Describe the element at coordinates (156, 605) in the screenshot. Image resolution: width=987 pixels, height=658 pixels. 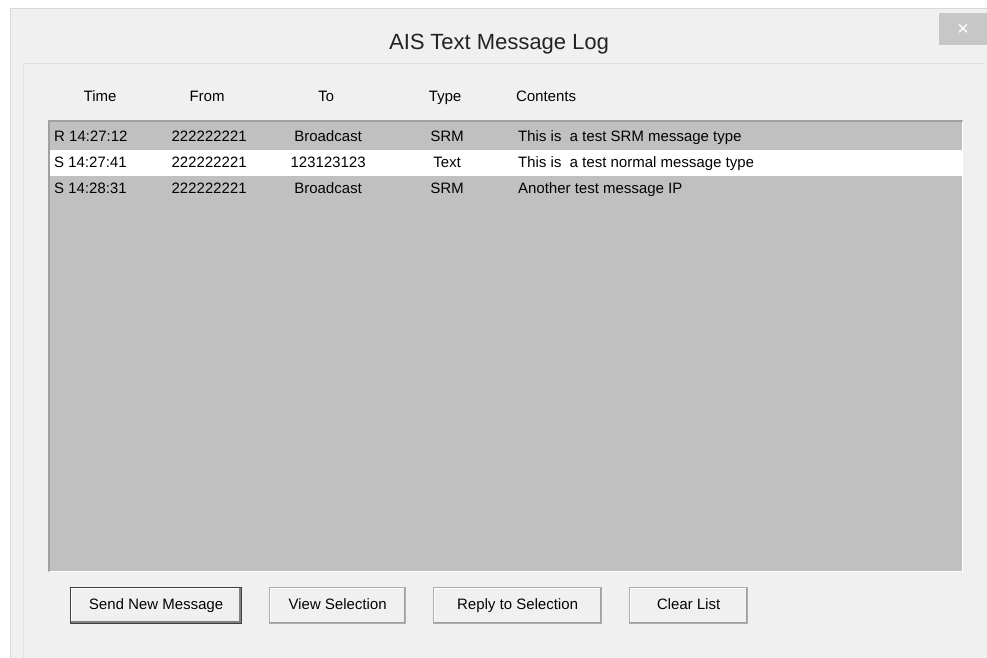
I see `dialog-button: Send New Message` at that location.